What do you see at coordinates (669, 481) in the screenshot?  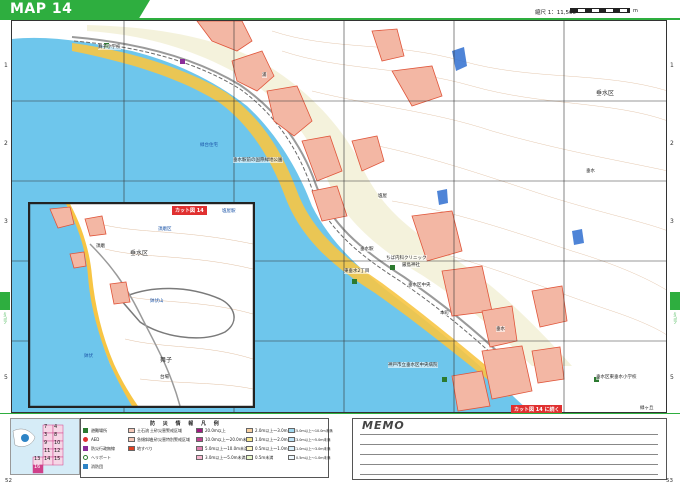 I see `page-number-right: 53` at bounding box center [669, 481].